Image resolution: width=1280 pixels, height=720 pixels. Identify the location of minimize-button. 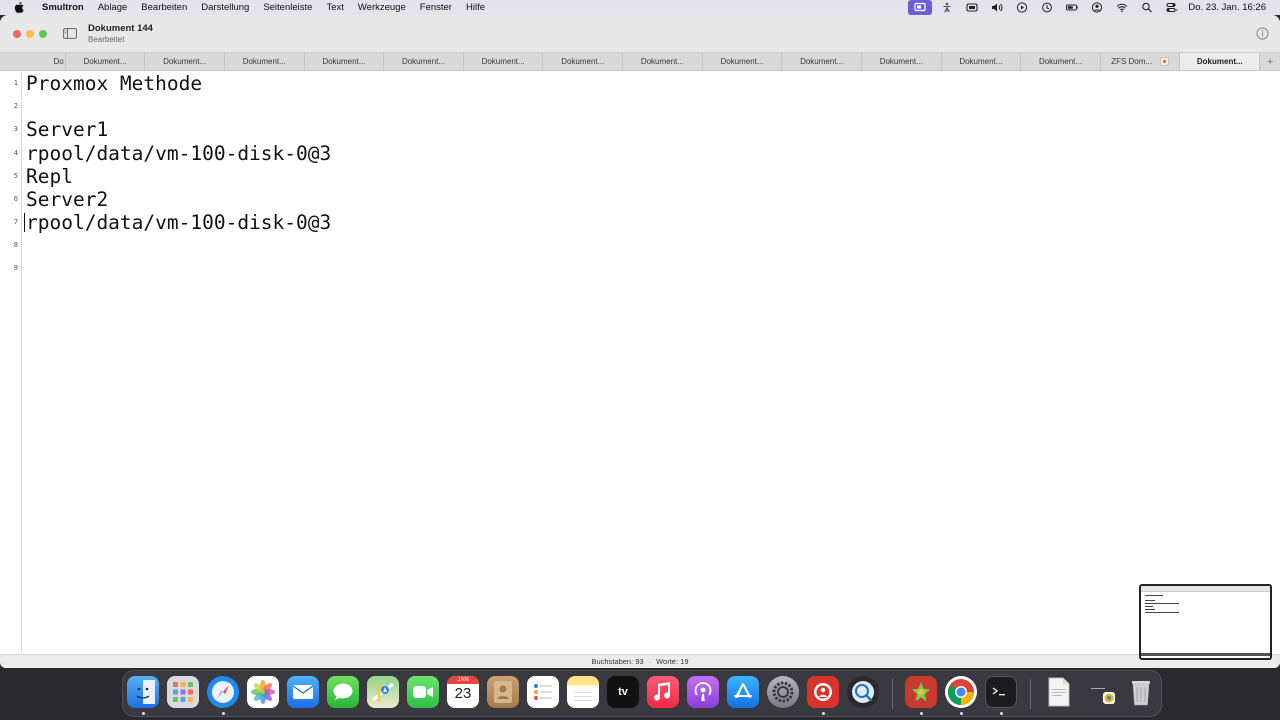
(30, 33).